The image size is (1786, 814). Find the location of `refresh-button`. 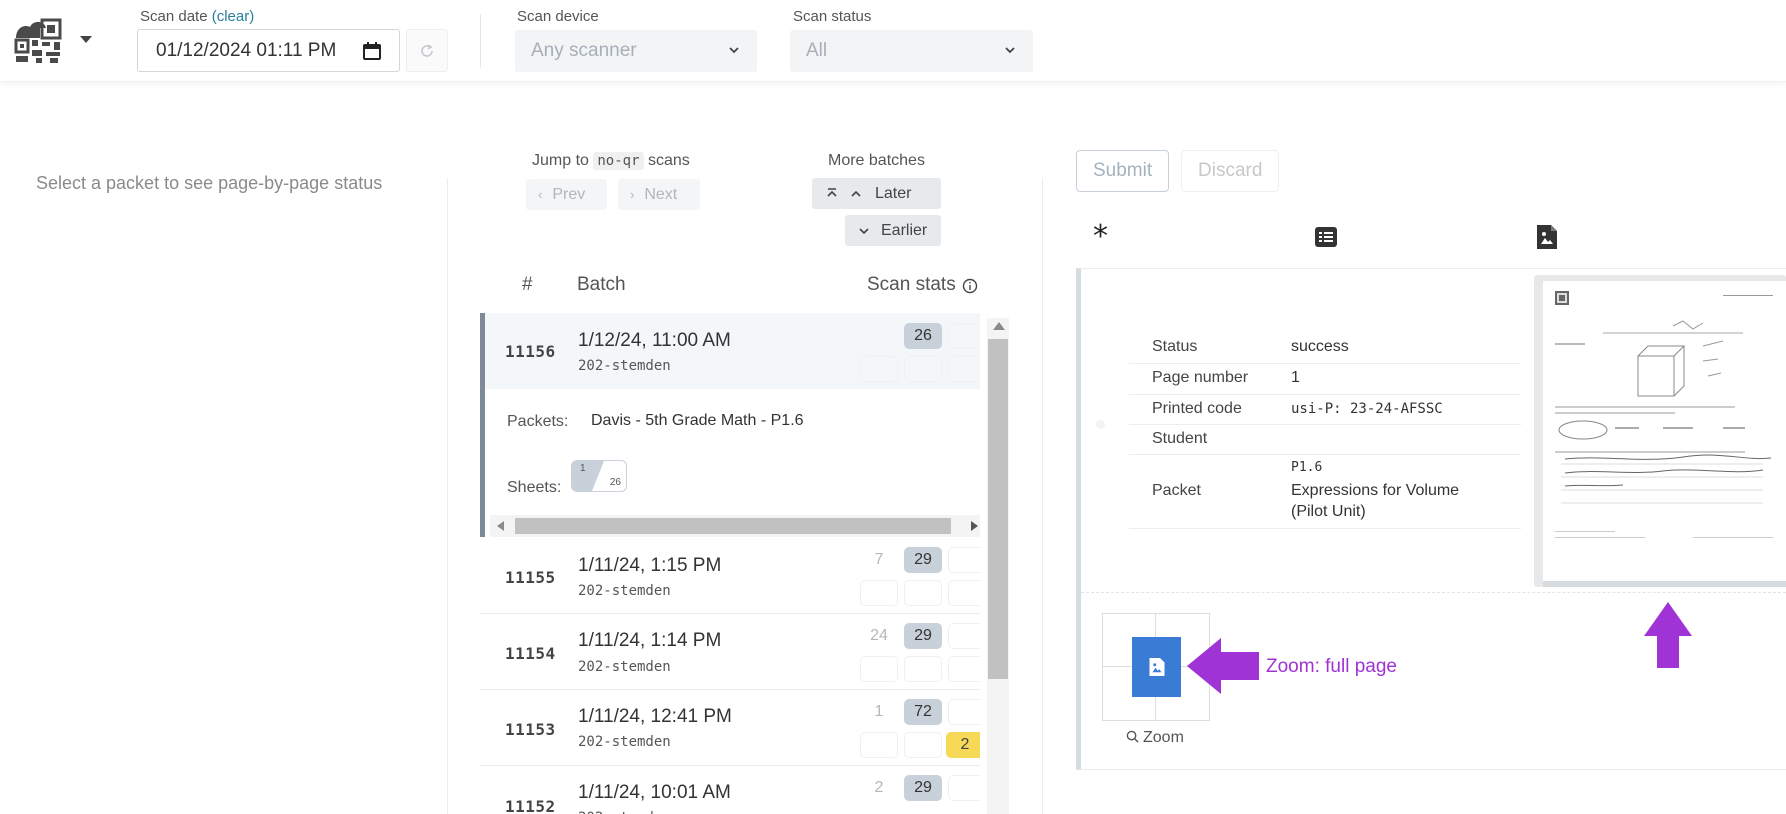

refresh-button is located at coordinates (427, 50).